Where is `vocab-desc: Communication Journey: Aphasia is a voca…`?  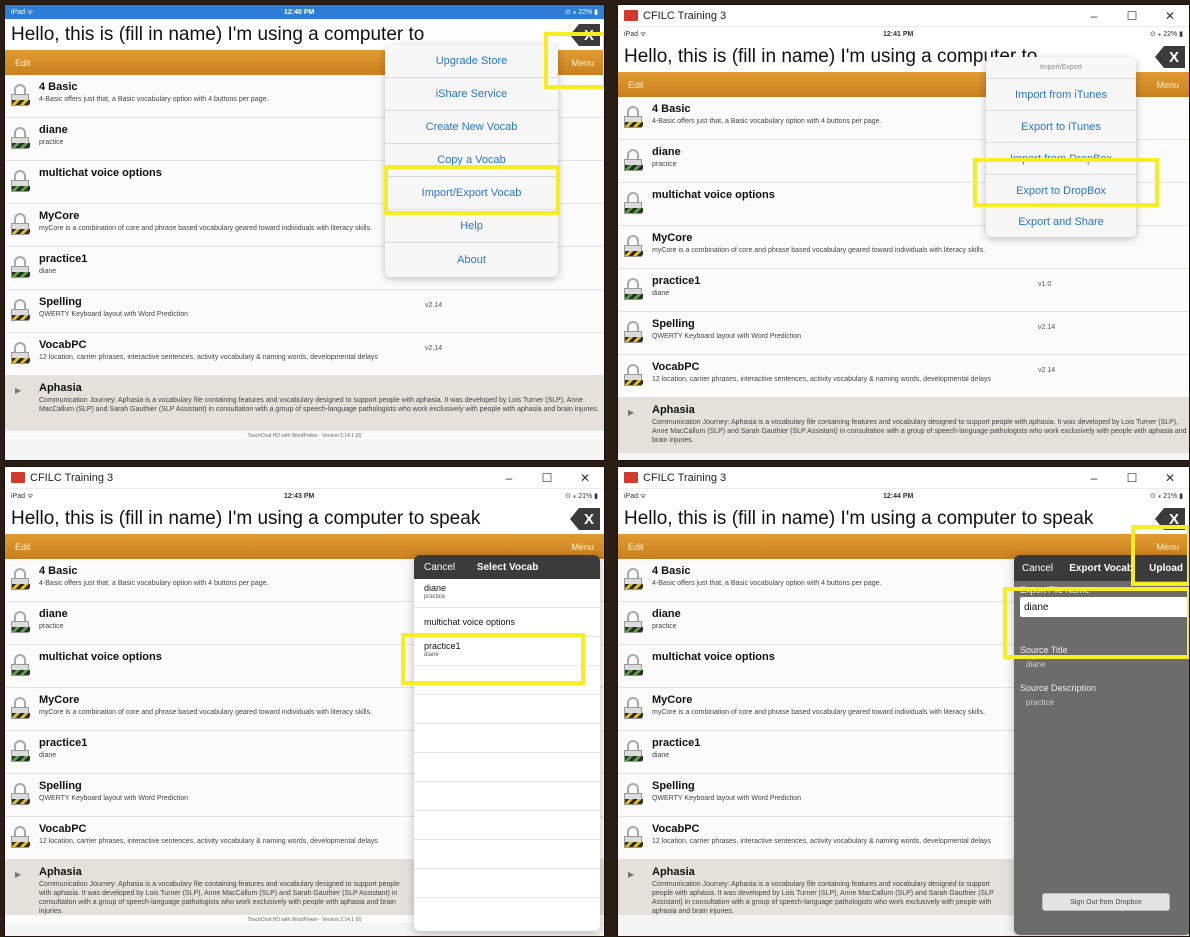
vocab-desc: Communication Journey: Aphasia is a voca… is located at coordinates (919, 431).